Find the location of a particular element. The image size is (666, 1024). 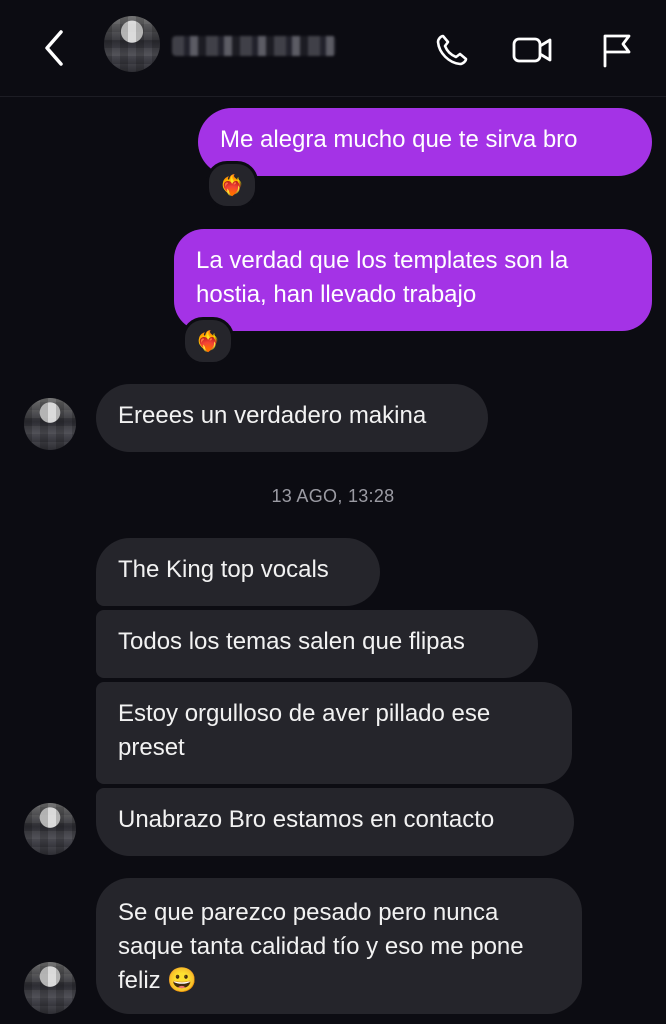

incoming-message: Todos los temas salen que flipas is located at coordinates (317, 644).